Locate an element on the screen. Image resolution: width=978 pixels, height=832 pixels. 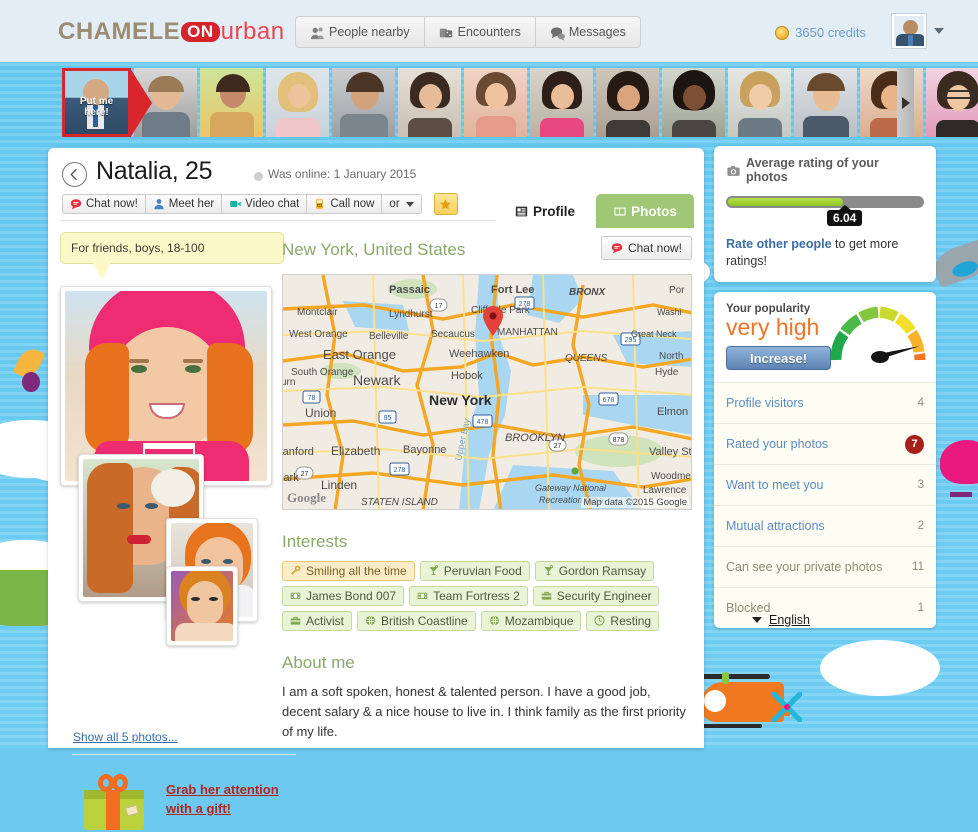
gift-box-icon is located at coordinates (114, 802).